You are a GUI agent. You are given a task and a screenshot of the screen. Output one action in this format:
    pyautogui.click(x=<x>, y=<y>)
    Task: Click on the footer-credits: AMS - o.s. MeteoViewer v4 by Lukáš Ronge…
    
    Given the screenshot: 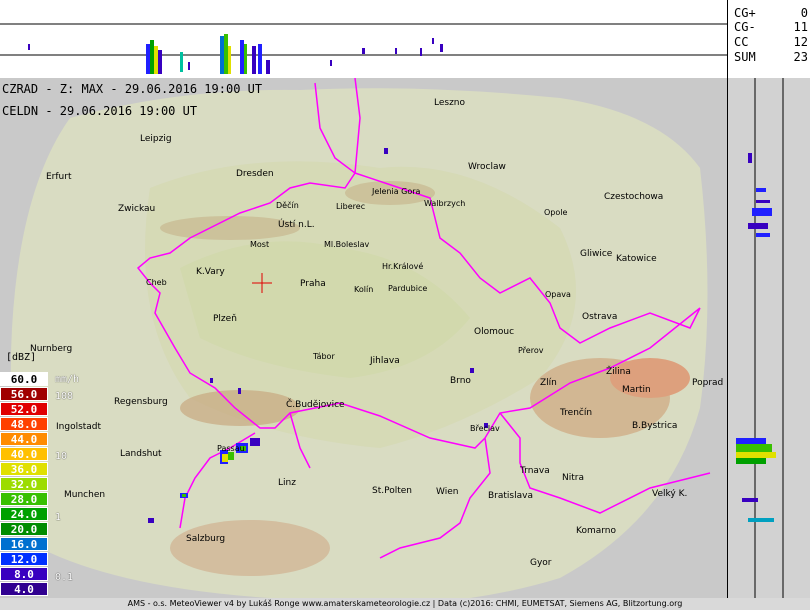 What is the action you would take?
    pyautogui.click(x=405, y=604)
    